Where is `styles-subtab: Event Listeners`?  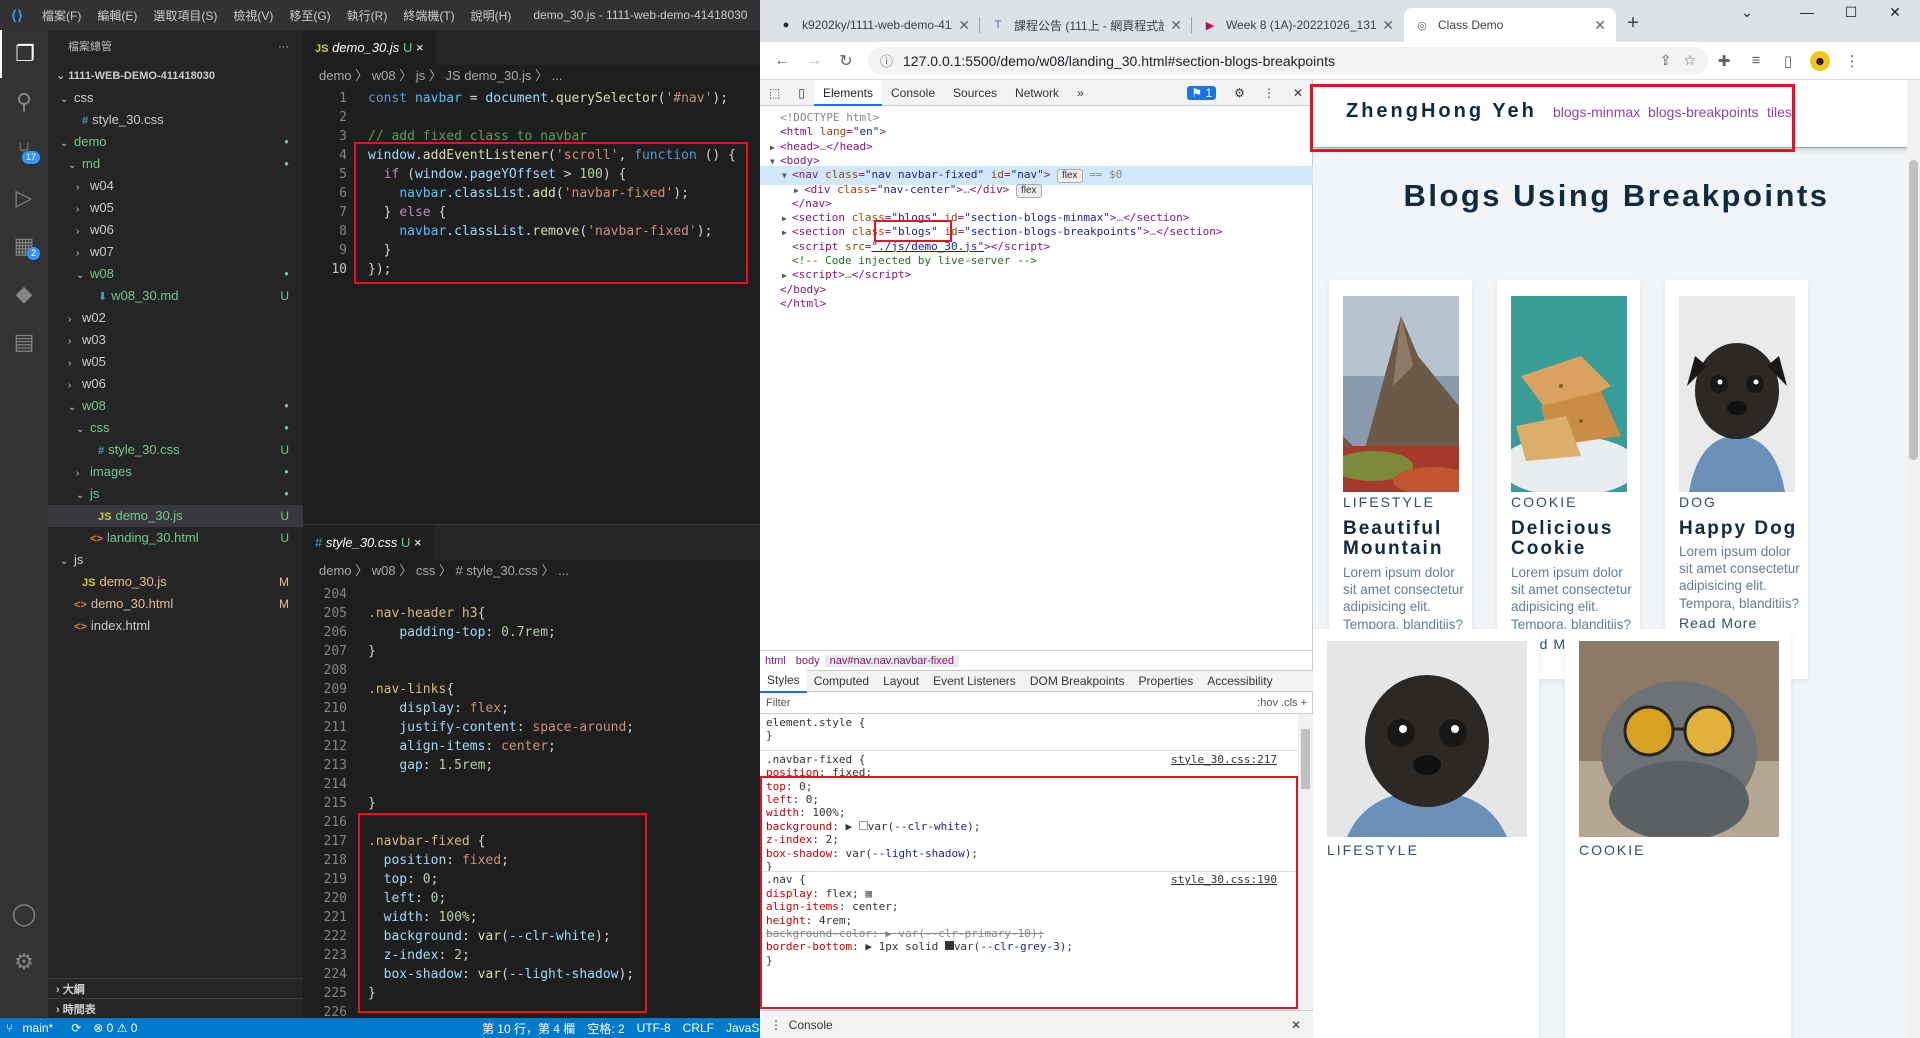 styles-subtab: Event Listeners is located at coordinates (974, 681).